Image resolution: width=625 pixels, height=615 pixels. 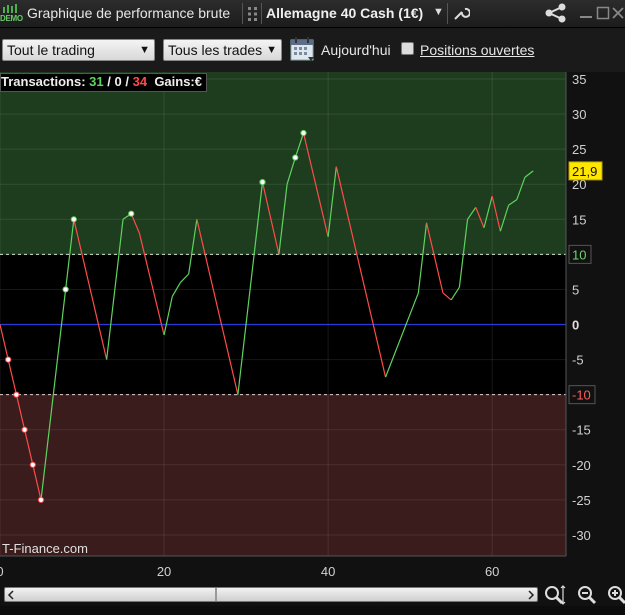 I want to click on y-tick-label: 25, so click(x=579, y=149).